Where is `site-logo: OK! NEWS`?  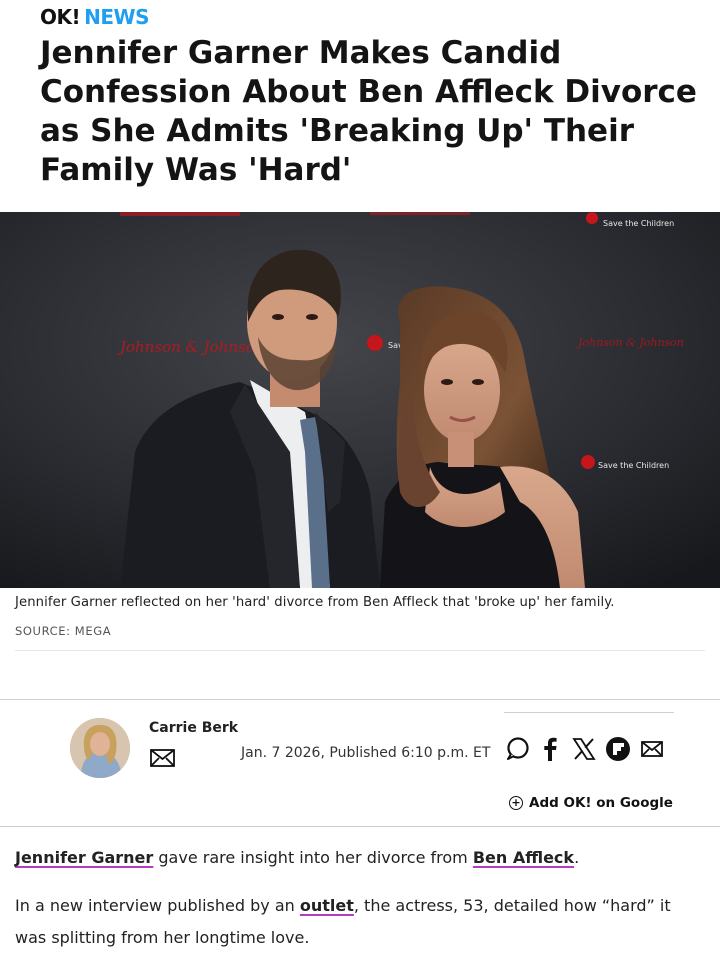 site-logo: OK! NEWS is located at coordinates (94, 17).